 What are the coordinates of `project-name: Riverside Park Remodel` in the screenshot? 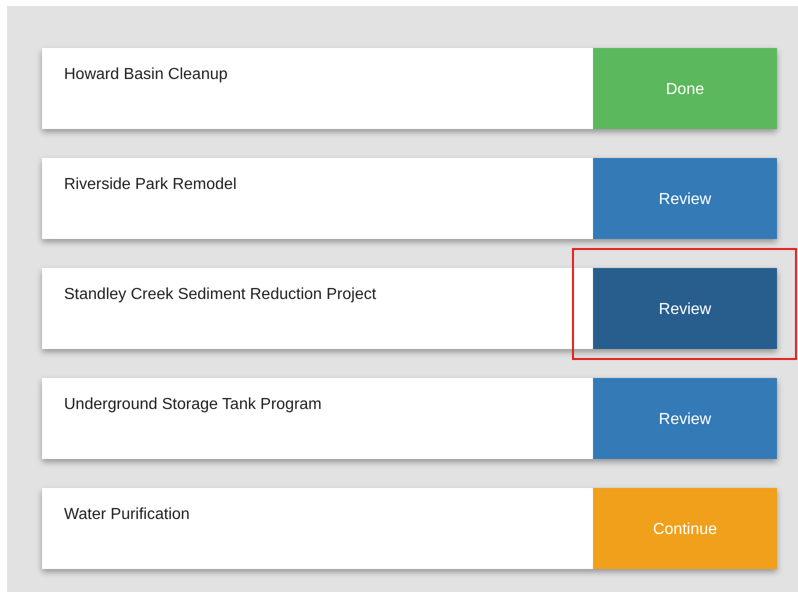 It's located at (150, 185).